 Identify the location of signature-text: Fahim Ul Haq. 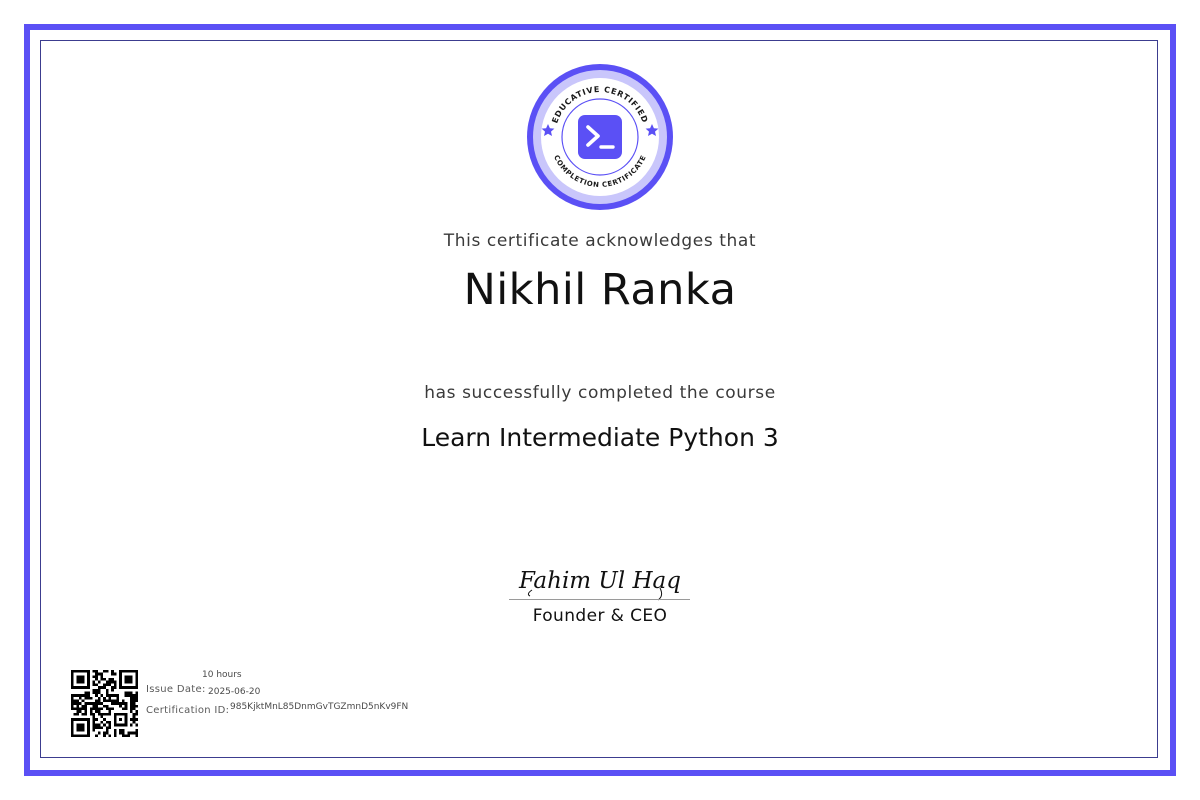
(599, 581).